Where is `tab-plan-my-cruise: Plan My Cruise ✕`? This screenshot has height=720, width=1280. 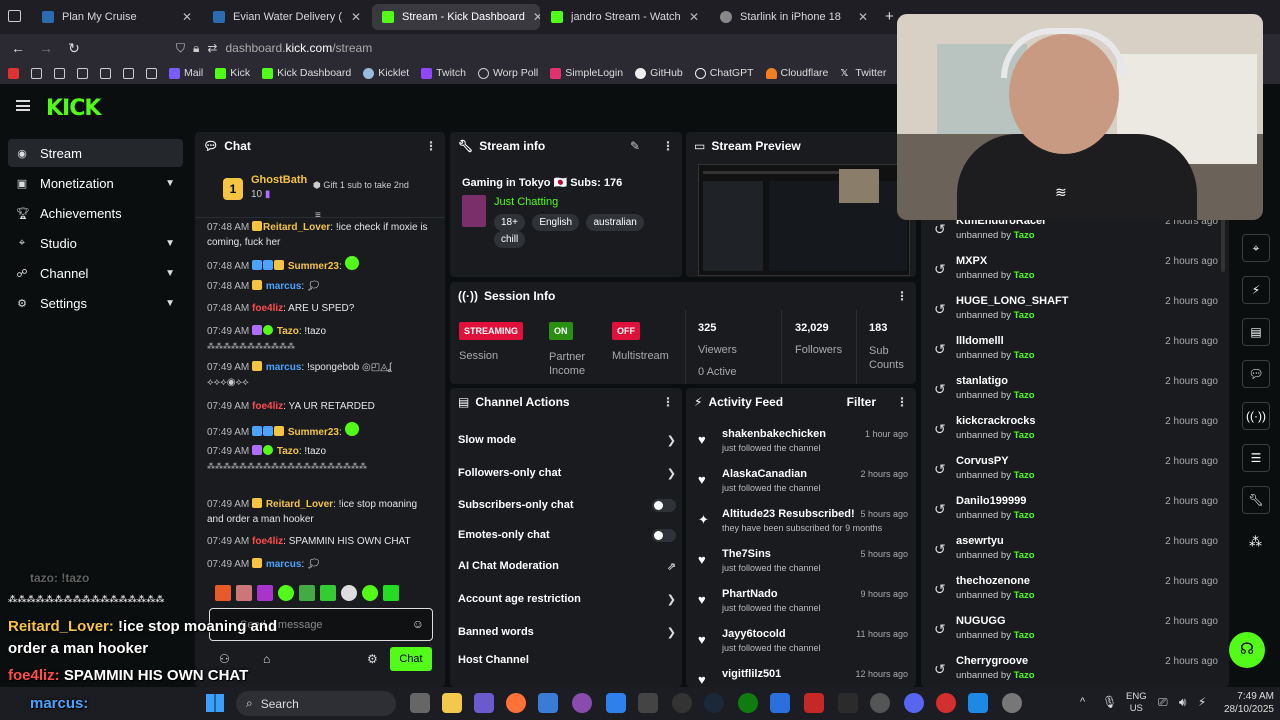
tab-plan-my-cruise: Plan My Cruise ✕ is located at coordinates (117, 17).